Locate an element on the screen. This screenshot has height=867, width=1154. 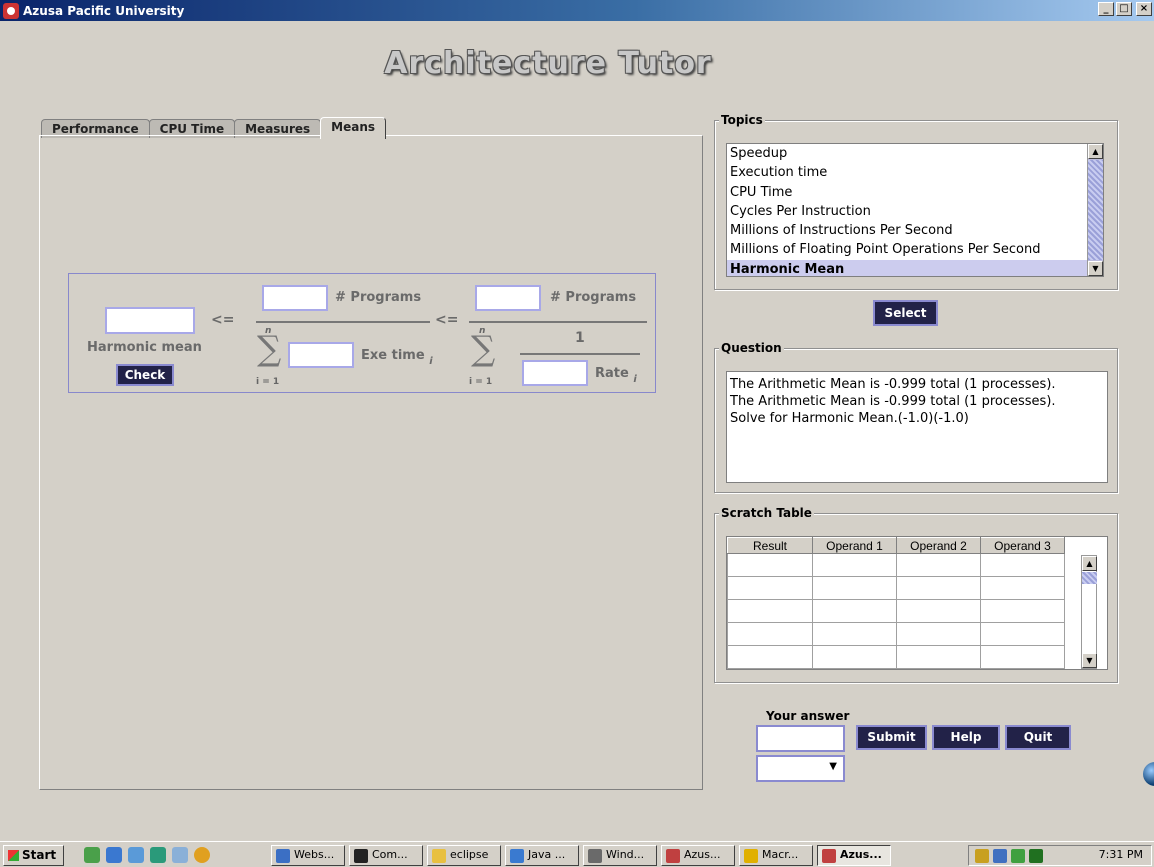
topic-item-cpi: Cycles Per Instruction is located at coordinates (915, 211).